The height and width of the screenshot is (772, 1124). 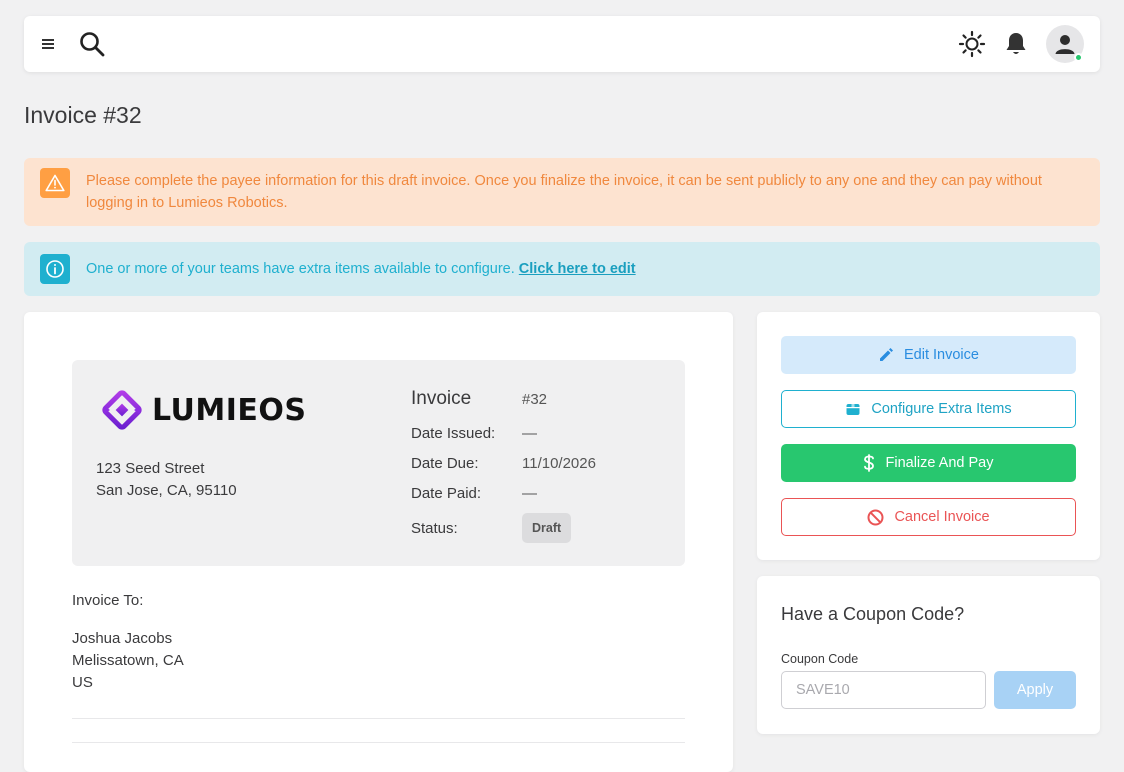 What do you see at coordinates (92, 44) in the screenshot?
I see `search-icon` at bounding box center [92, 44].